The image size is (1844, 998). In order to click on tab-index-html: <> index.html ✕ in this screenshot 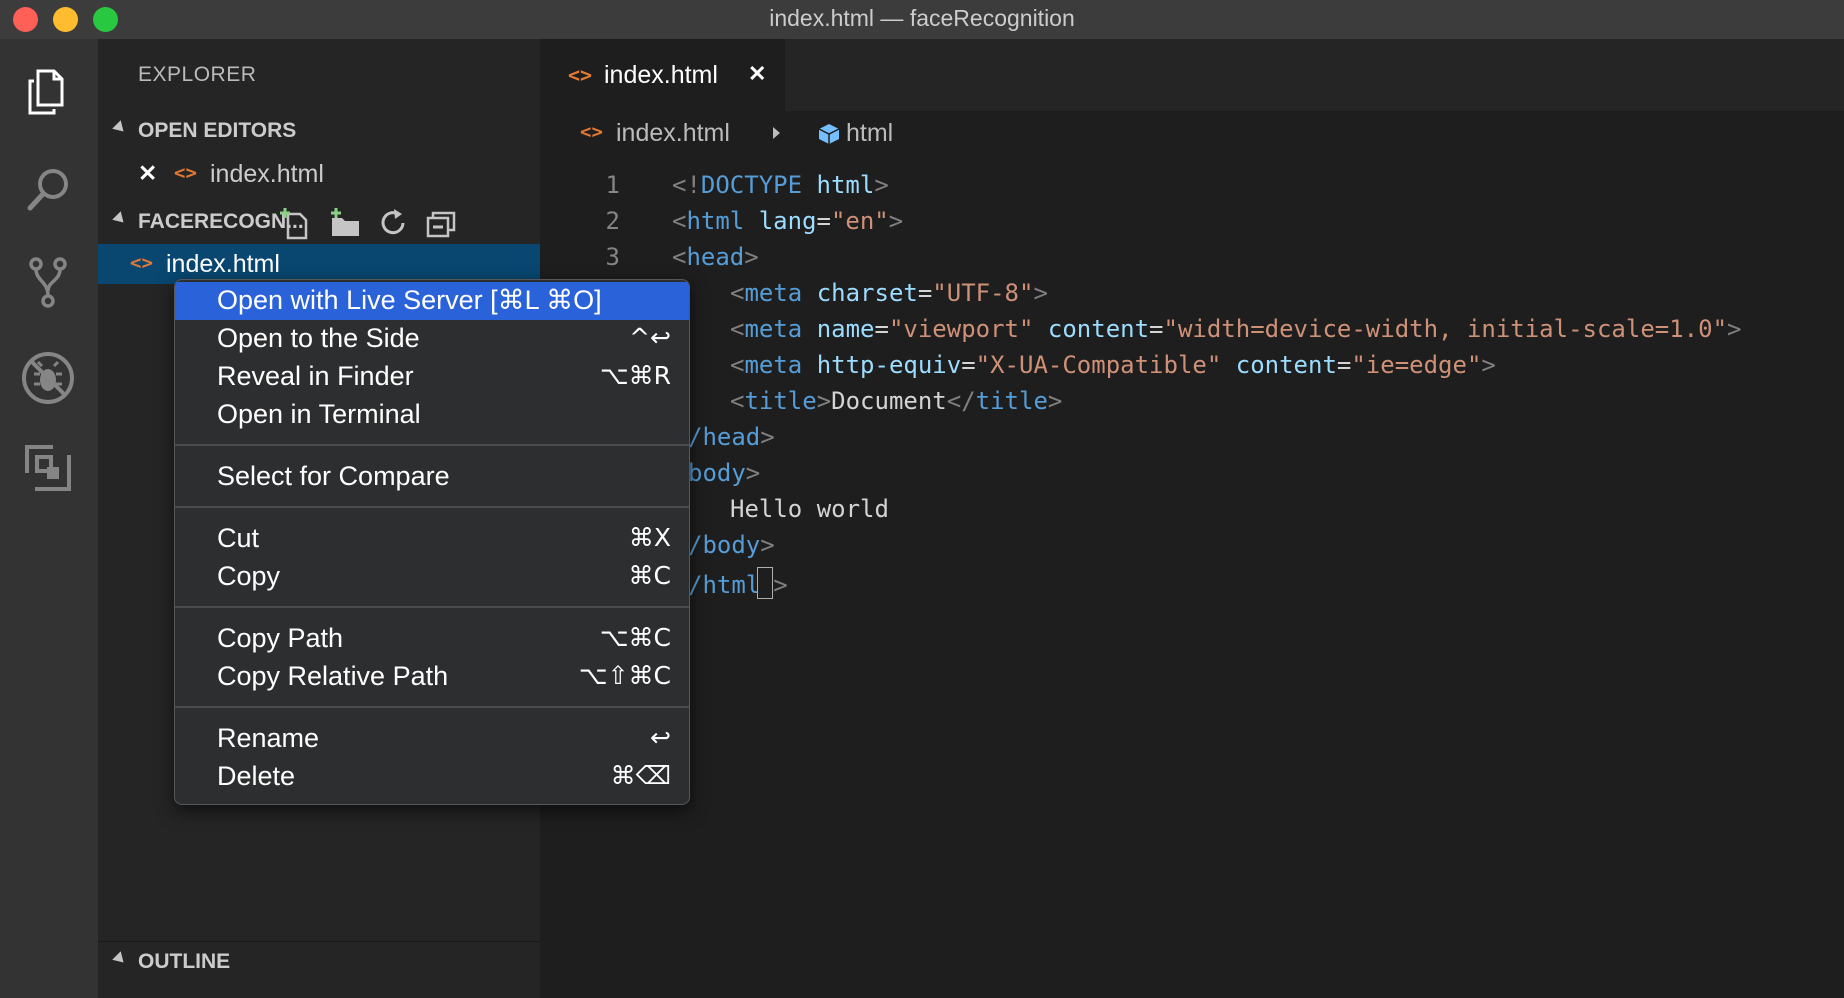, I will do `click(662, 75)`.